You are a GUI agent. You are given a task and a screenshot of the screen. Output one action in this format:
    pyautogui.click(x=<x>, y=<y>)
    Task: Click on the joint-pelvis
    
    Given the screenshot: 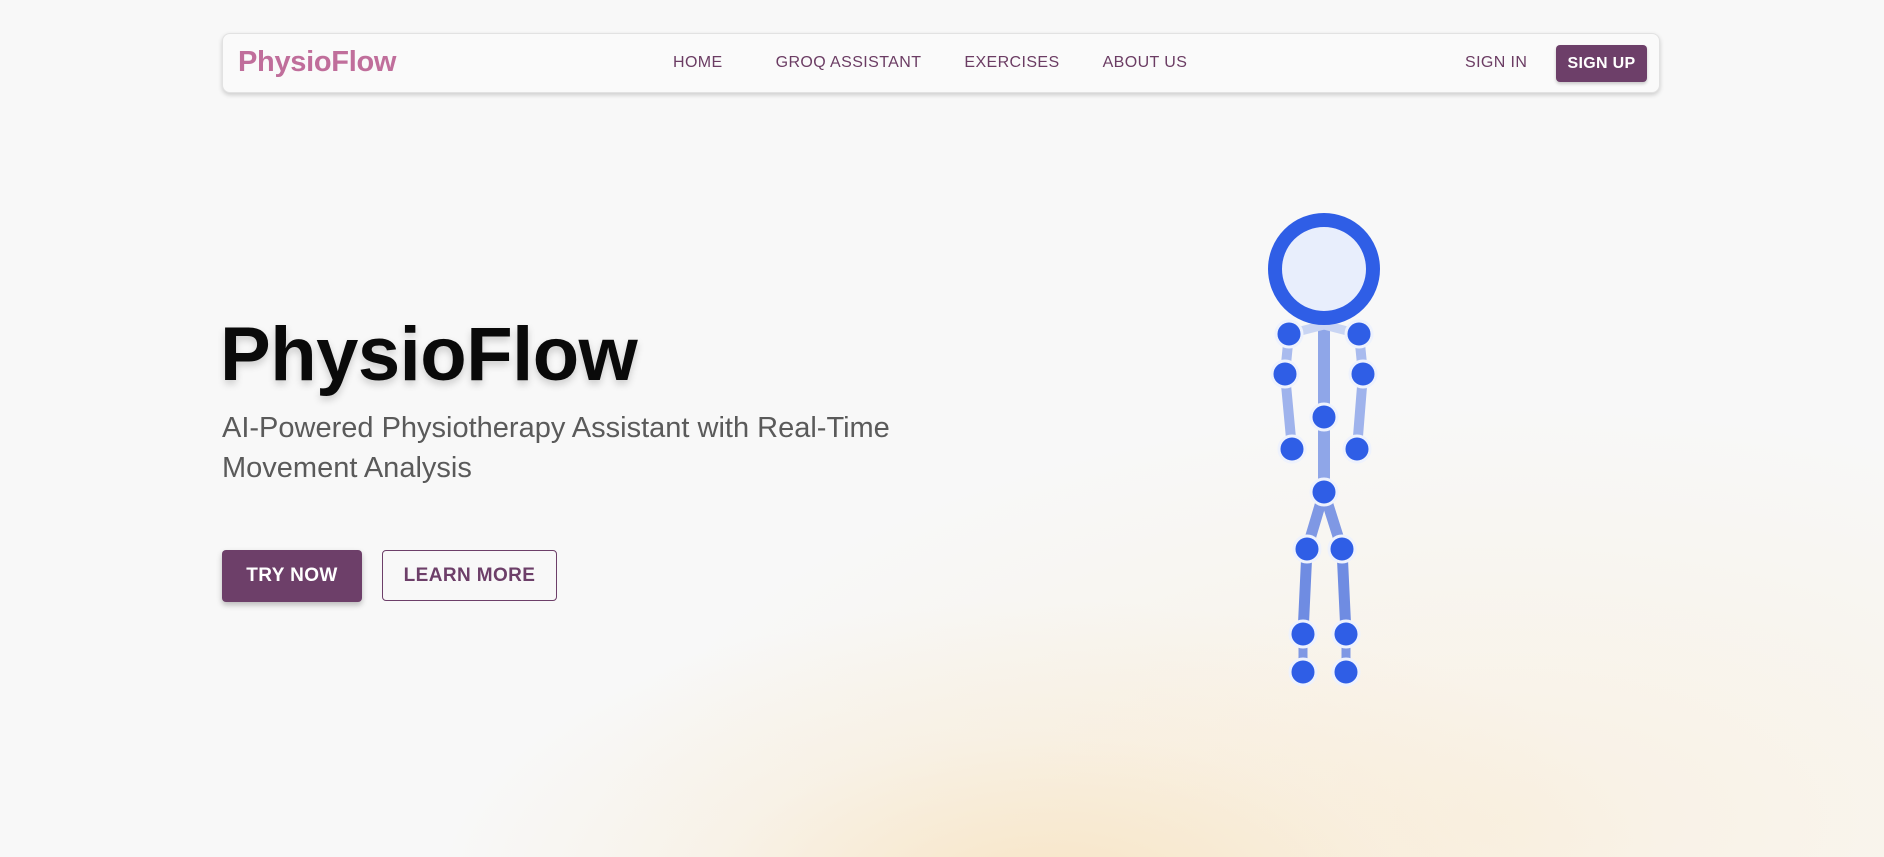 What is the action you would take?
    pyautogui.click(x=1324, y=492)
    